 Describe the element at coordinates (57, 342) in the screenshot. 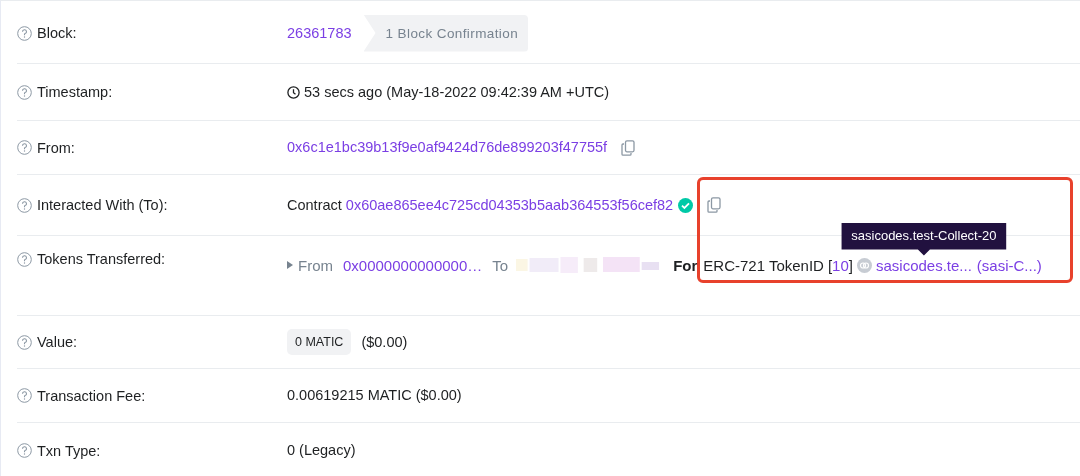

I see `field-label: Value:` at that location.